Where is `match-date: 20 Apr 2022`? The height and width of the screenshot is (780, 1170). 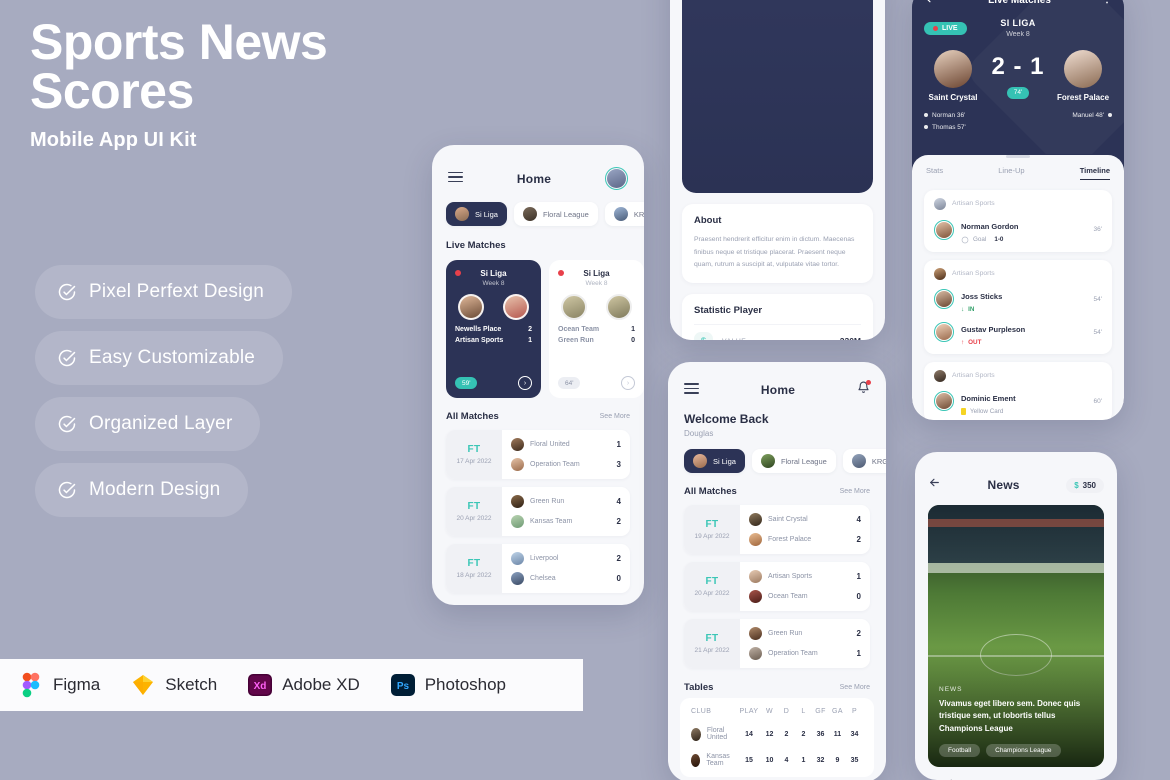 match-date: 20 Apr 2022 is located at coordinates (474, 518).